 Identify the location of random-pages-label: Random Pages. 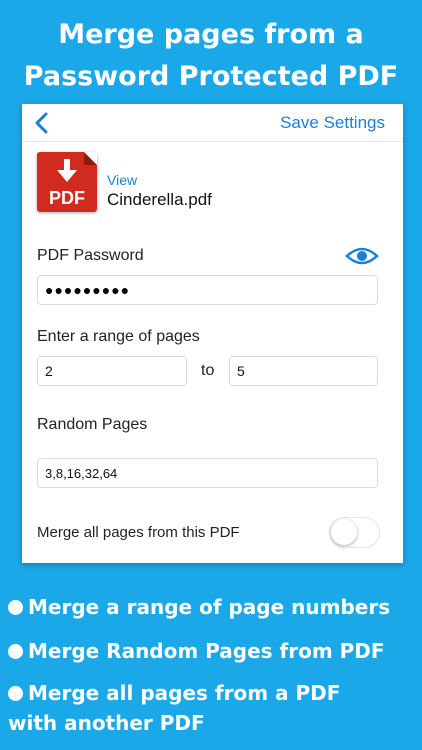
(92, 424).